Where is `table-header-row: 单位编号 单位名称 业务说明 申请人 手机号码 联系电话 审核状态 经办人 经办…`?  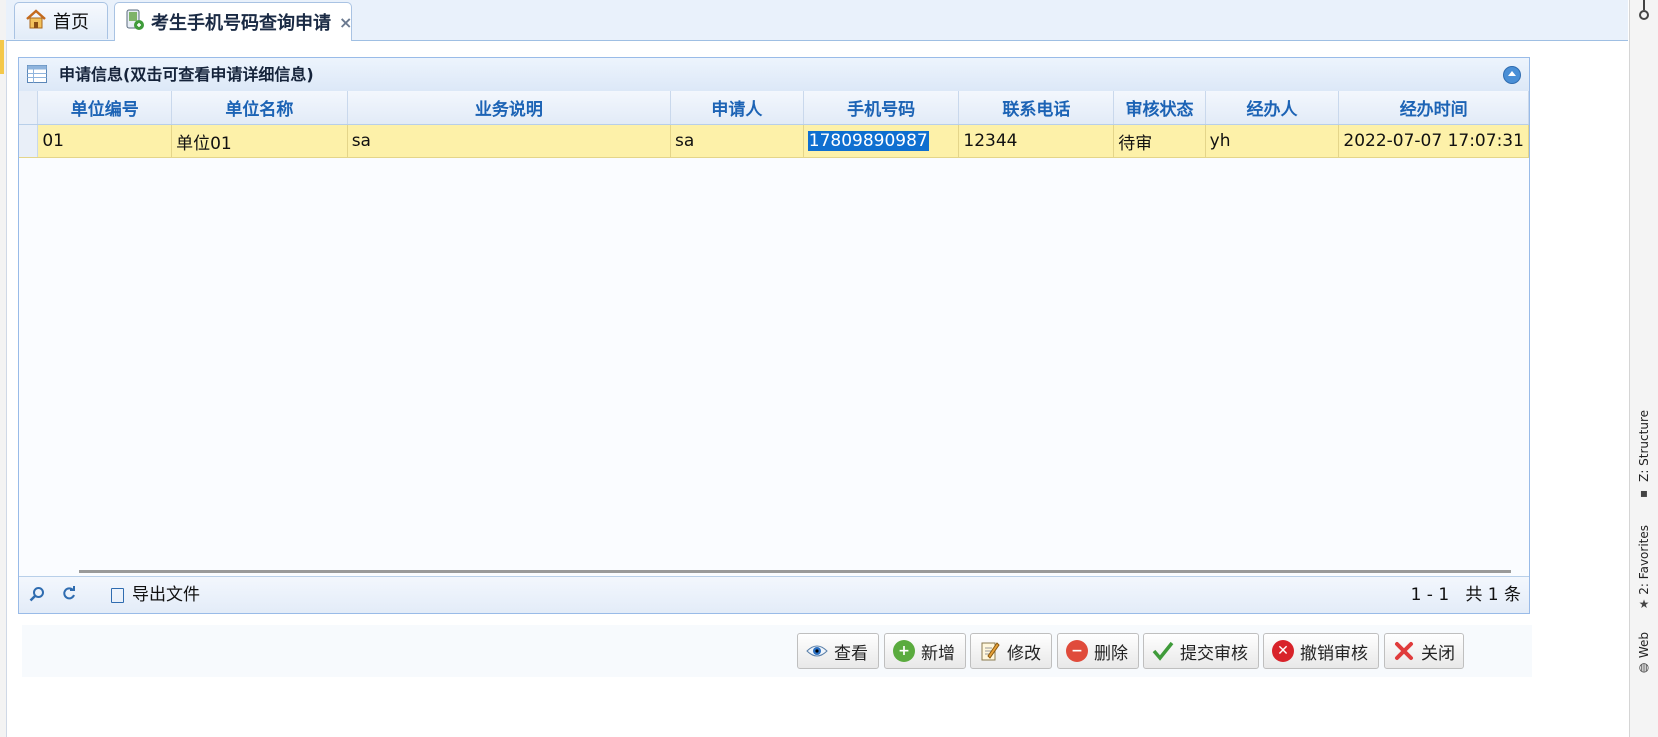 table-header-row: 单位编号 单位名称 业务说明 申请人 手机号码 联系电话 审核状态 经办人 经办… is located at coordinates (774, 108).